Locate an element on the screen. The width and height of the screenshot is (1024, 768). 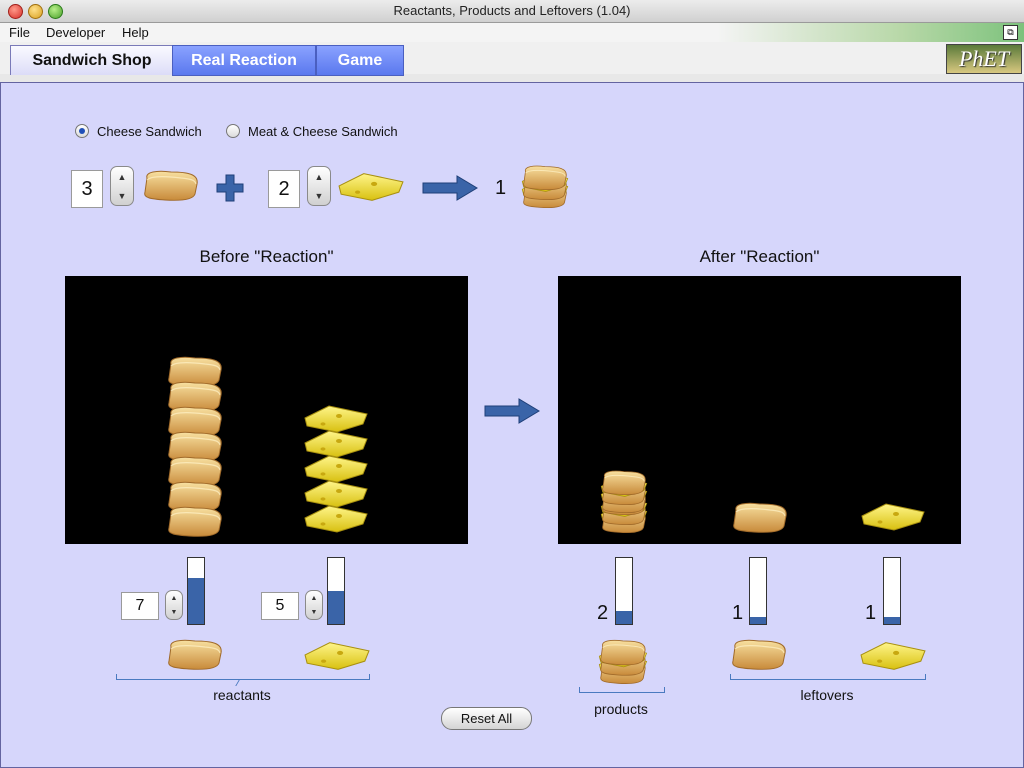
sandwich-stack is located at coordinates (623, 502).